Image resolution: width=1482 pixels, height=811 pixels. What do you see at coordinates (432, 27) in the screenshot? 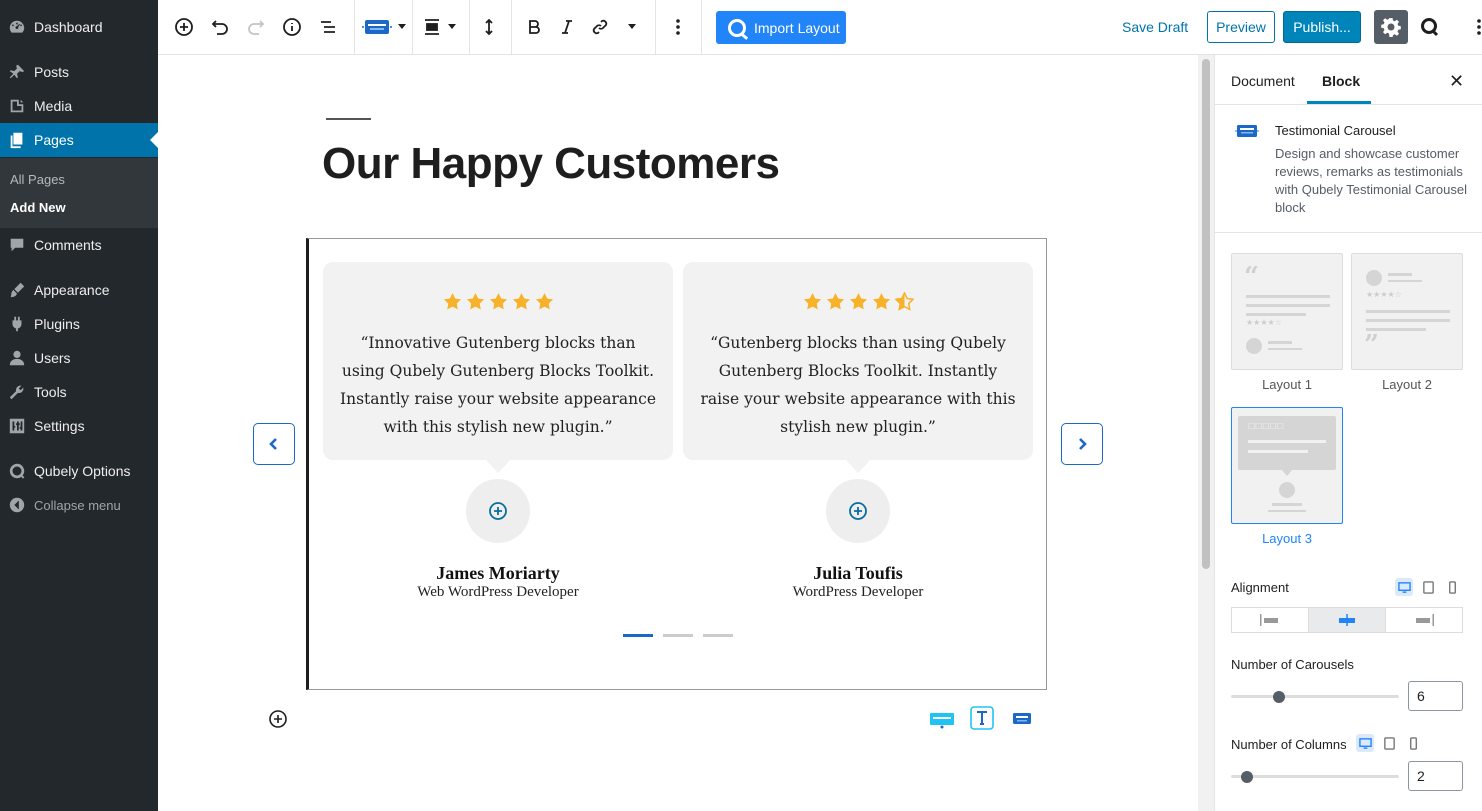
I see `block-alignment-button` at bounding box center [432, 27].